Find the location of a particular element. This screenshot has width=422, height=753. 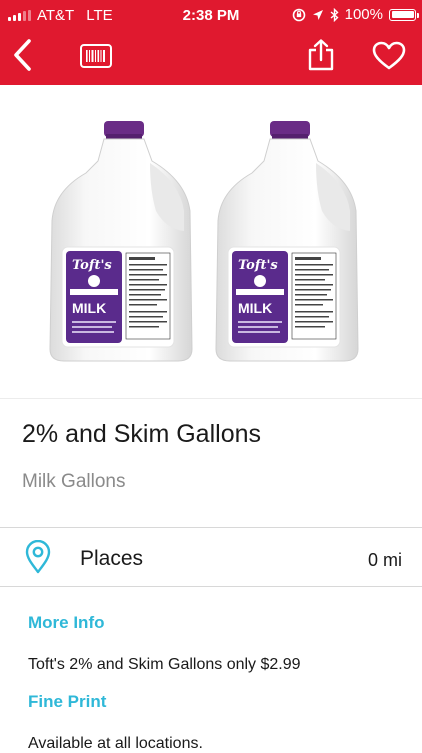

location-pin-icon is located at coordinates (38, 557).